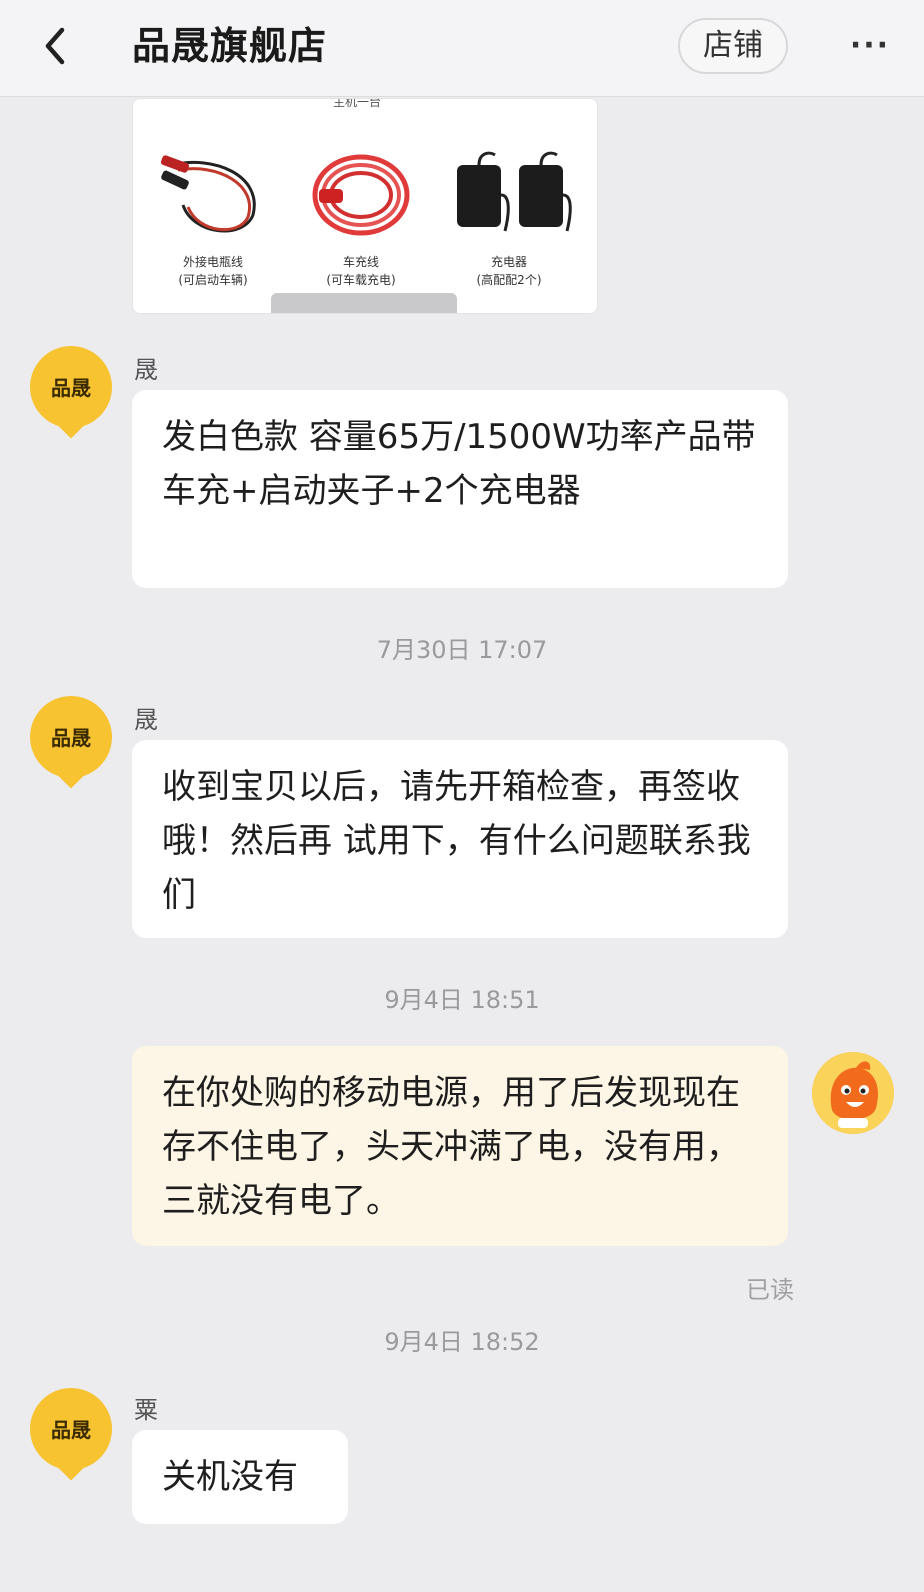 Image resolution: width=924 pixels, height=1592 pixels. Describe the element at coordinates (870, 46) in the screenshot. I see `more-icon: ···` at that location.